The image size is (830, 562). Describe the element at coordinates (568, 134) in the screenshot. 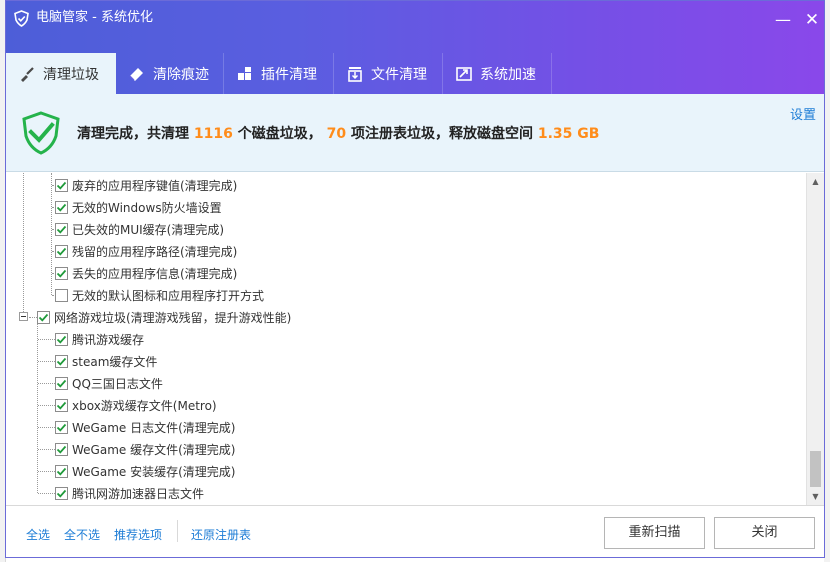

I see `freed-space: 1.35 GB` at that location.